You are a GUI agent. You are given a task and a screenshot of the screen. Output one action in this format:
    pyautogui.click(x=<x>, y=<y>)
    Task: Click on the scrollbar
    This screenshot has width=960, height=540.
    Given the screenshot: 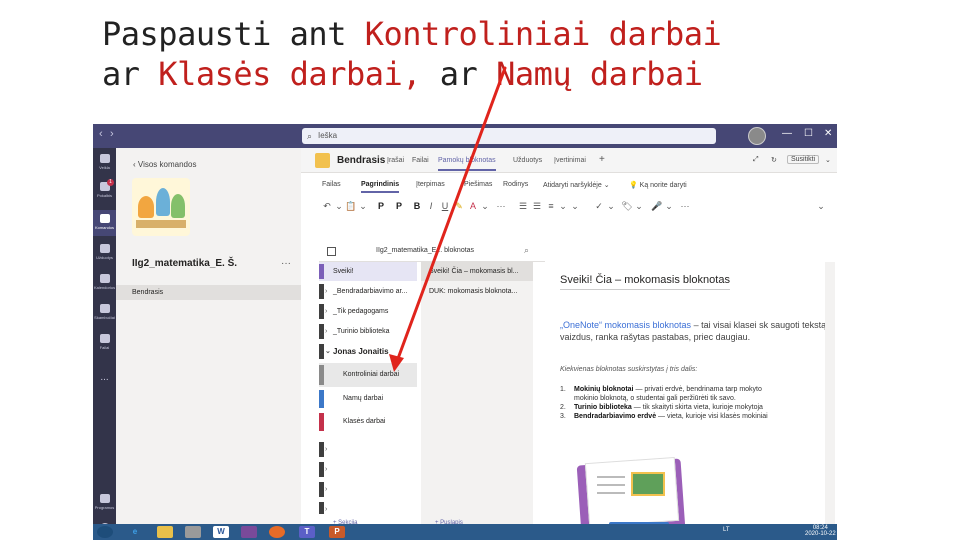 What is the action you would take?
    pyautogui.click(x=830, y=401)
    